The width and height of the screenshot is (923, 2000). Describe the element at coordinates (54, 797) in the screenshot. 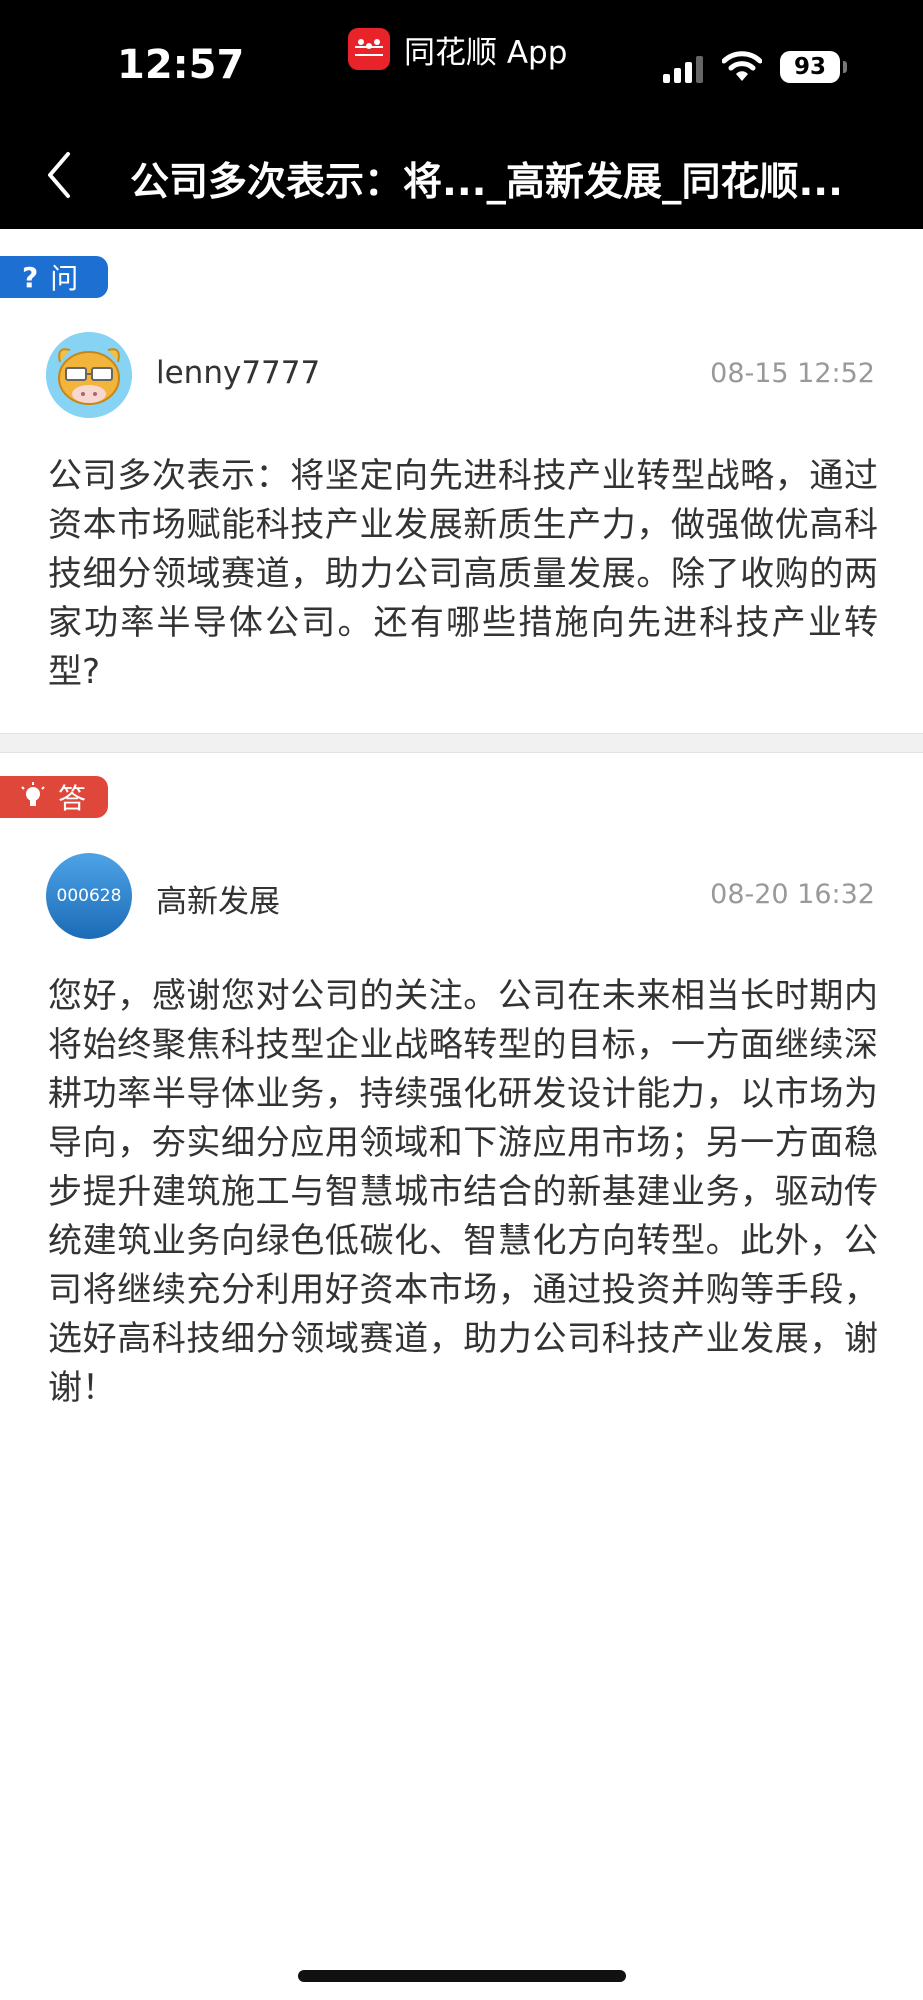

I see `answer-tag: 答` at that location.